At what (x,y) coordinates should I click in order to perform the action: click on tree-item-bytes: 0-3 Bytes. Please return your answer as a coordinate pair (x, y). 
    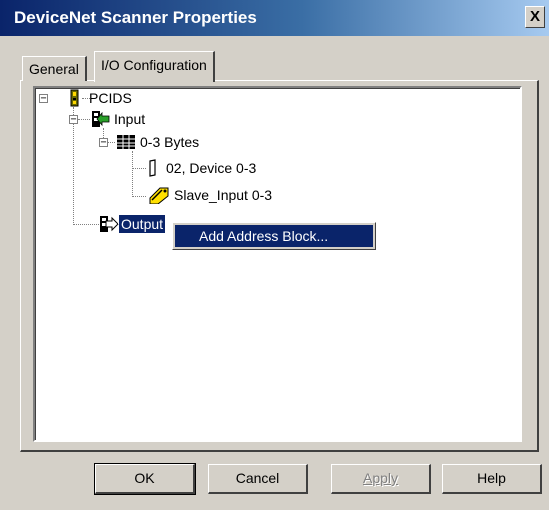
    Looking at the image, I should click on (176, 142).